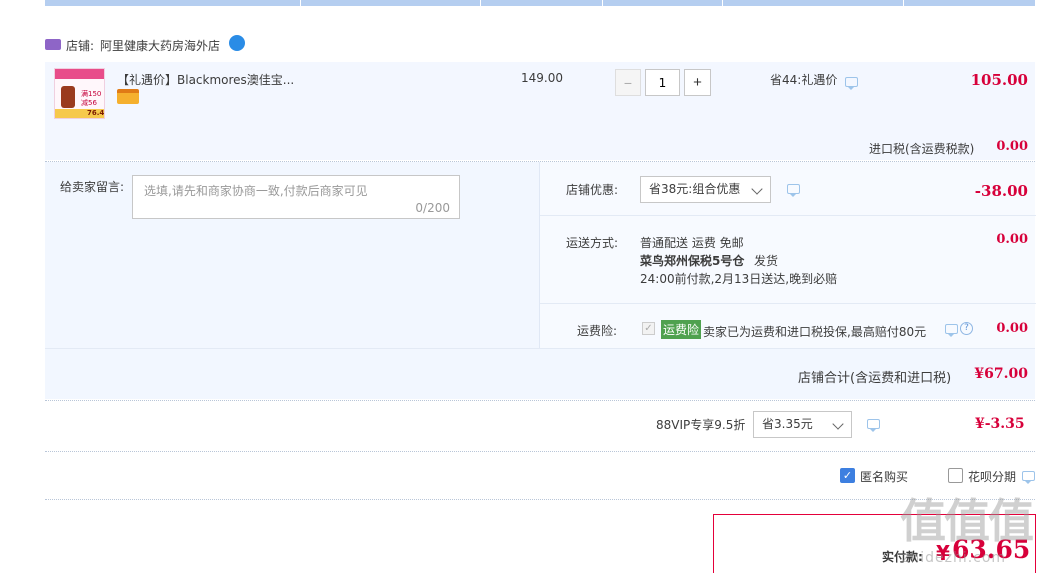 This screenshot has height=573, width=1048. I want to click on insurance-badge: 运费险, so click(681, 329).